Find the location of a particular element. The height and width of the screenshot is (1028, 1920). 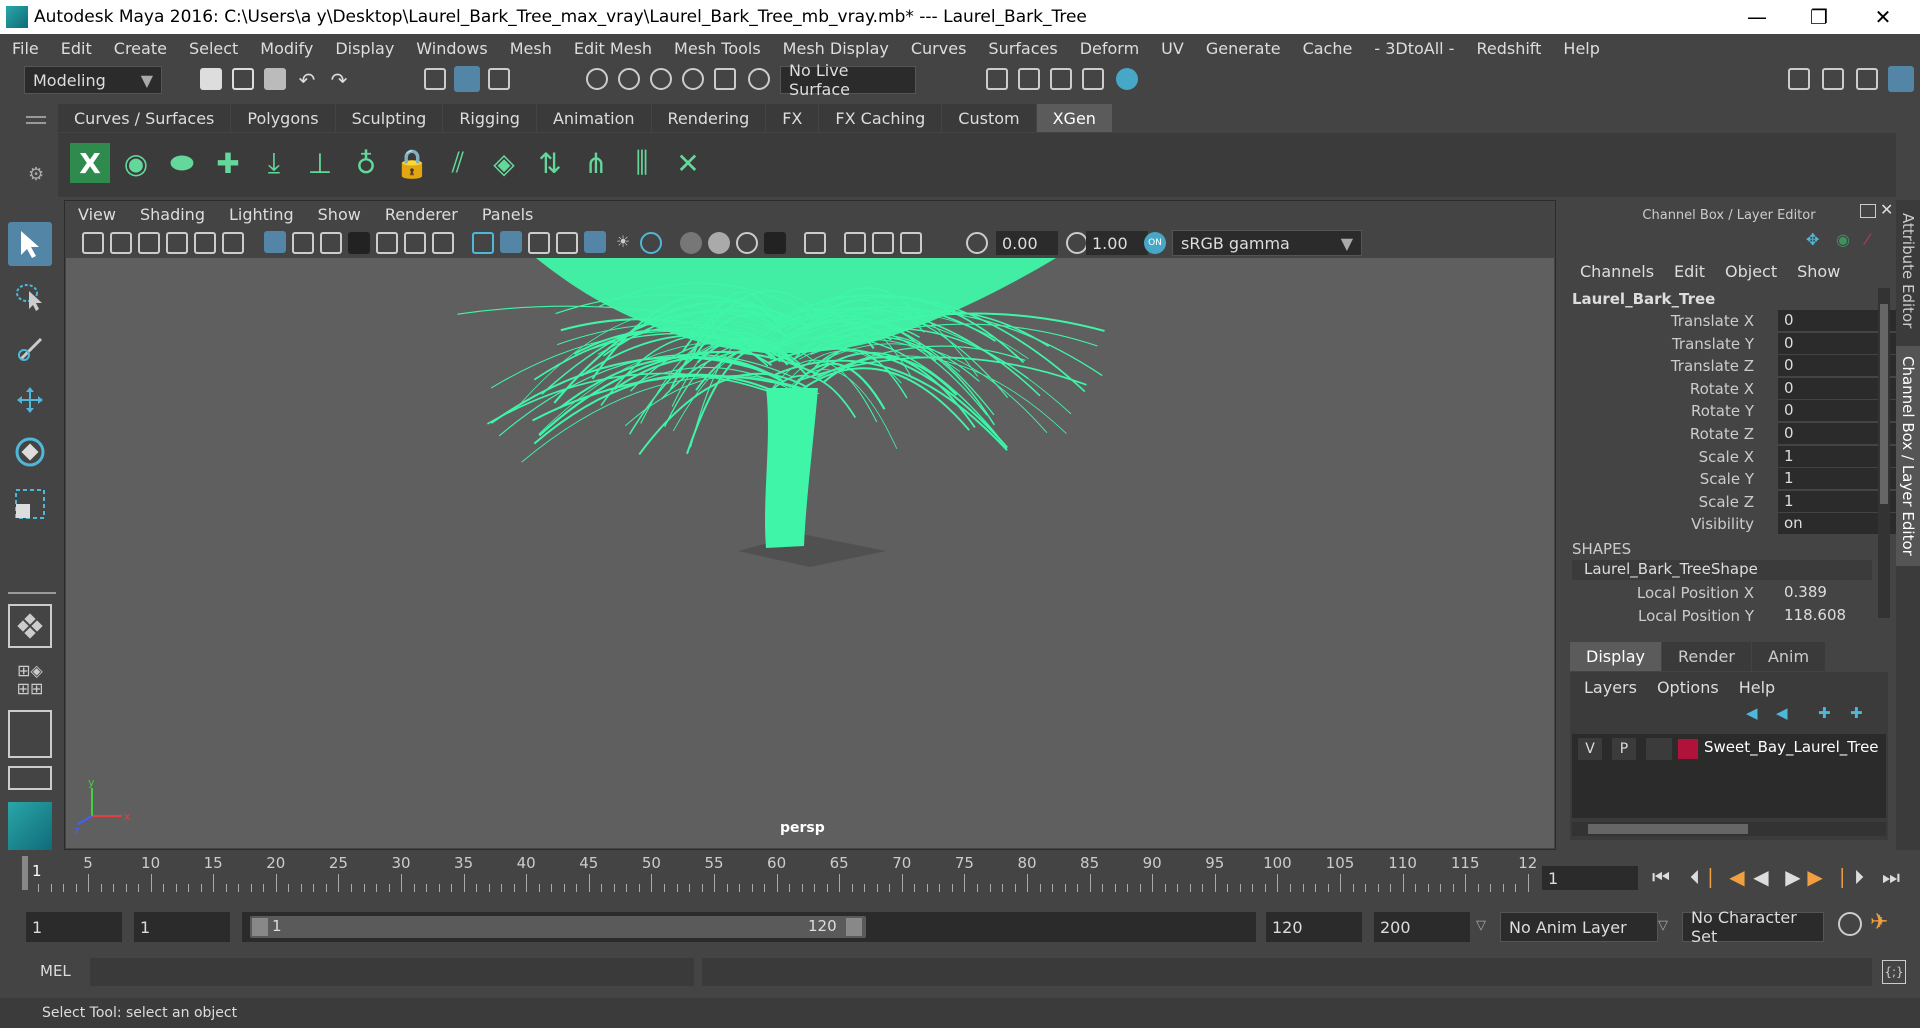

menu-edit-mesh: Edit Mesh is located at coordinates (613, 48).